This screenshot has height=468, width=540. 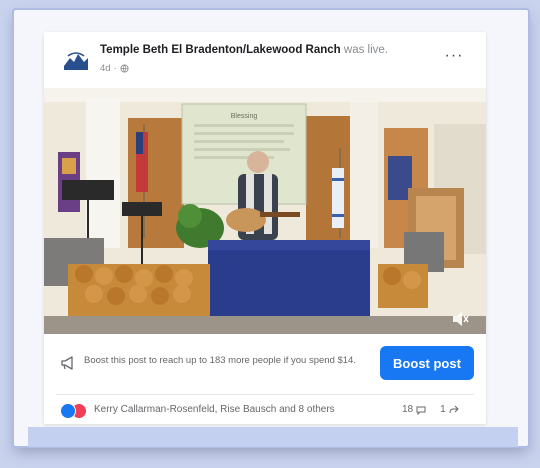 What do you see at coordinates (68, 411) in the screenshot?
I see `like-reaction-icon` at bounding box center [68, 411].